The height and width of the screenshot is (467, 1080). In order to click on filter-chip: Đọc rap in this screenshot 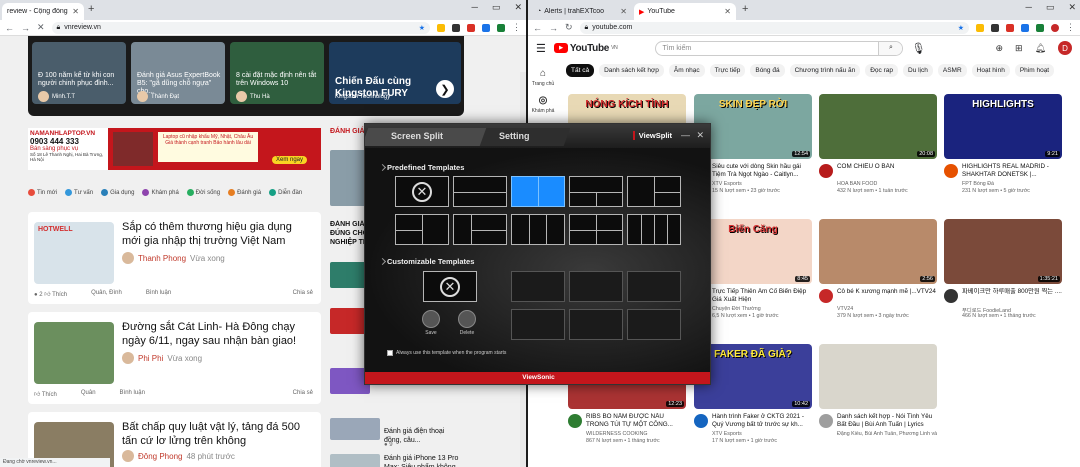, I will do `click(881, 70)`.